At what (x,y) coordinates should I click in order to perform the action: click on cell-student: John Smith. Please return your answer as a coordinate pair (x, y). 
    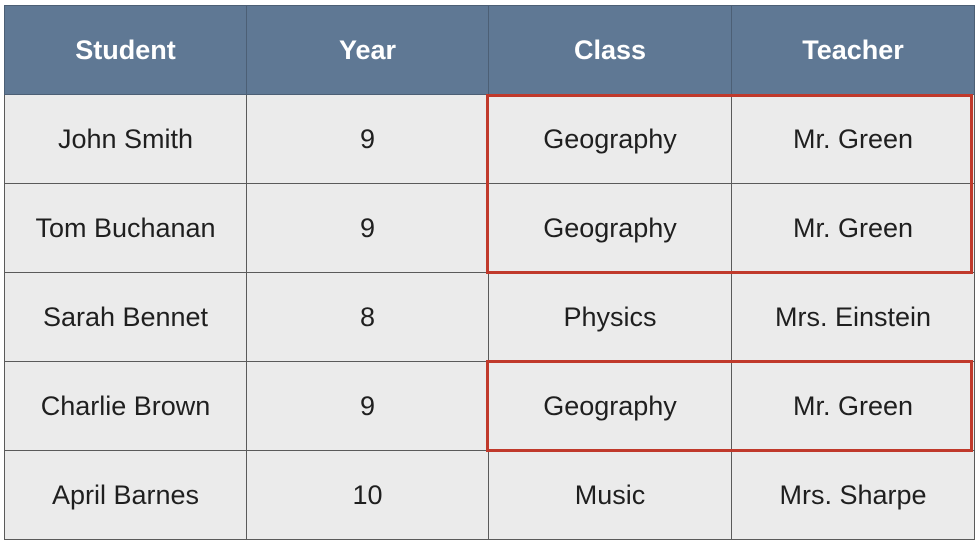
    Looking at the image, I should click on (125, 139).